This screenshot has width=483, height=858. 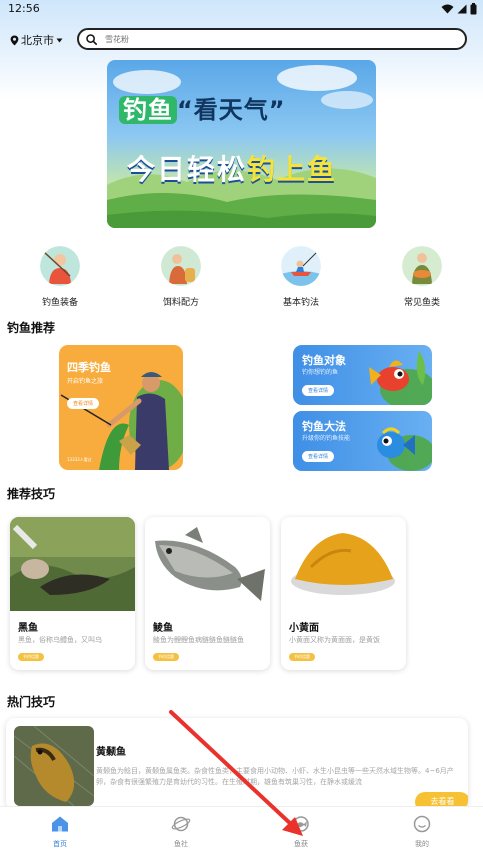 I want to click on category-label: 饵料配方, so click(x=180, y=303).